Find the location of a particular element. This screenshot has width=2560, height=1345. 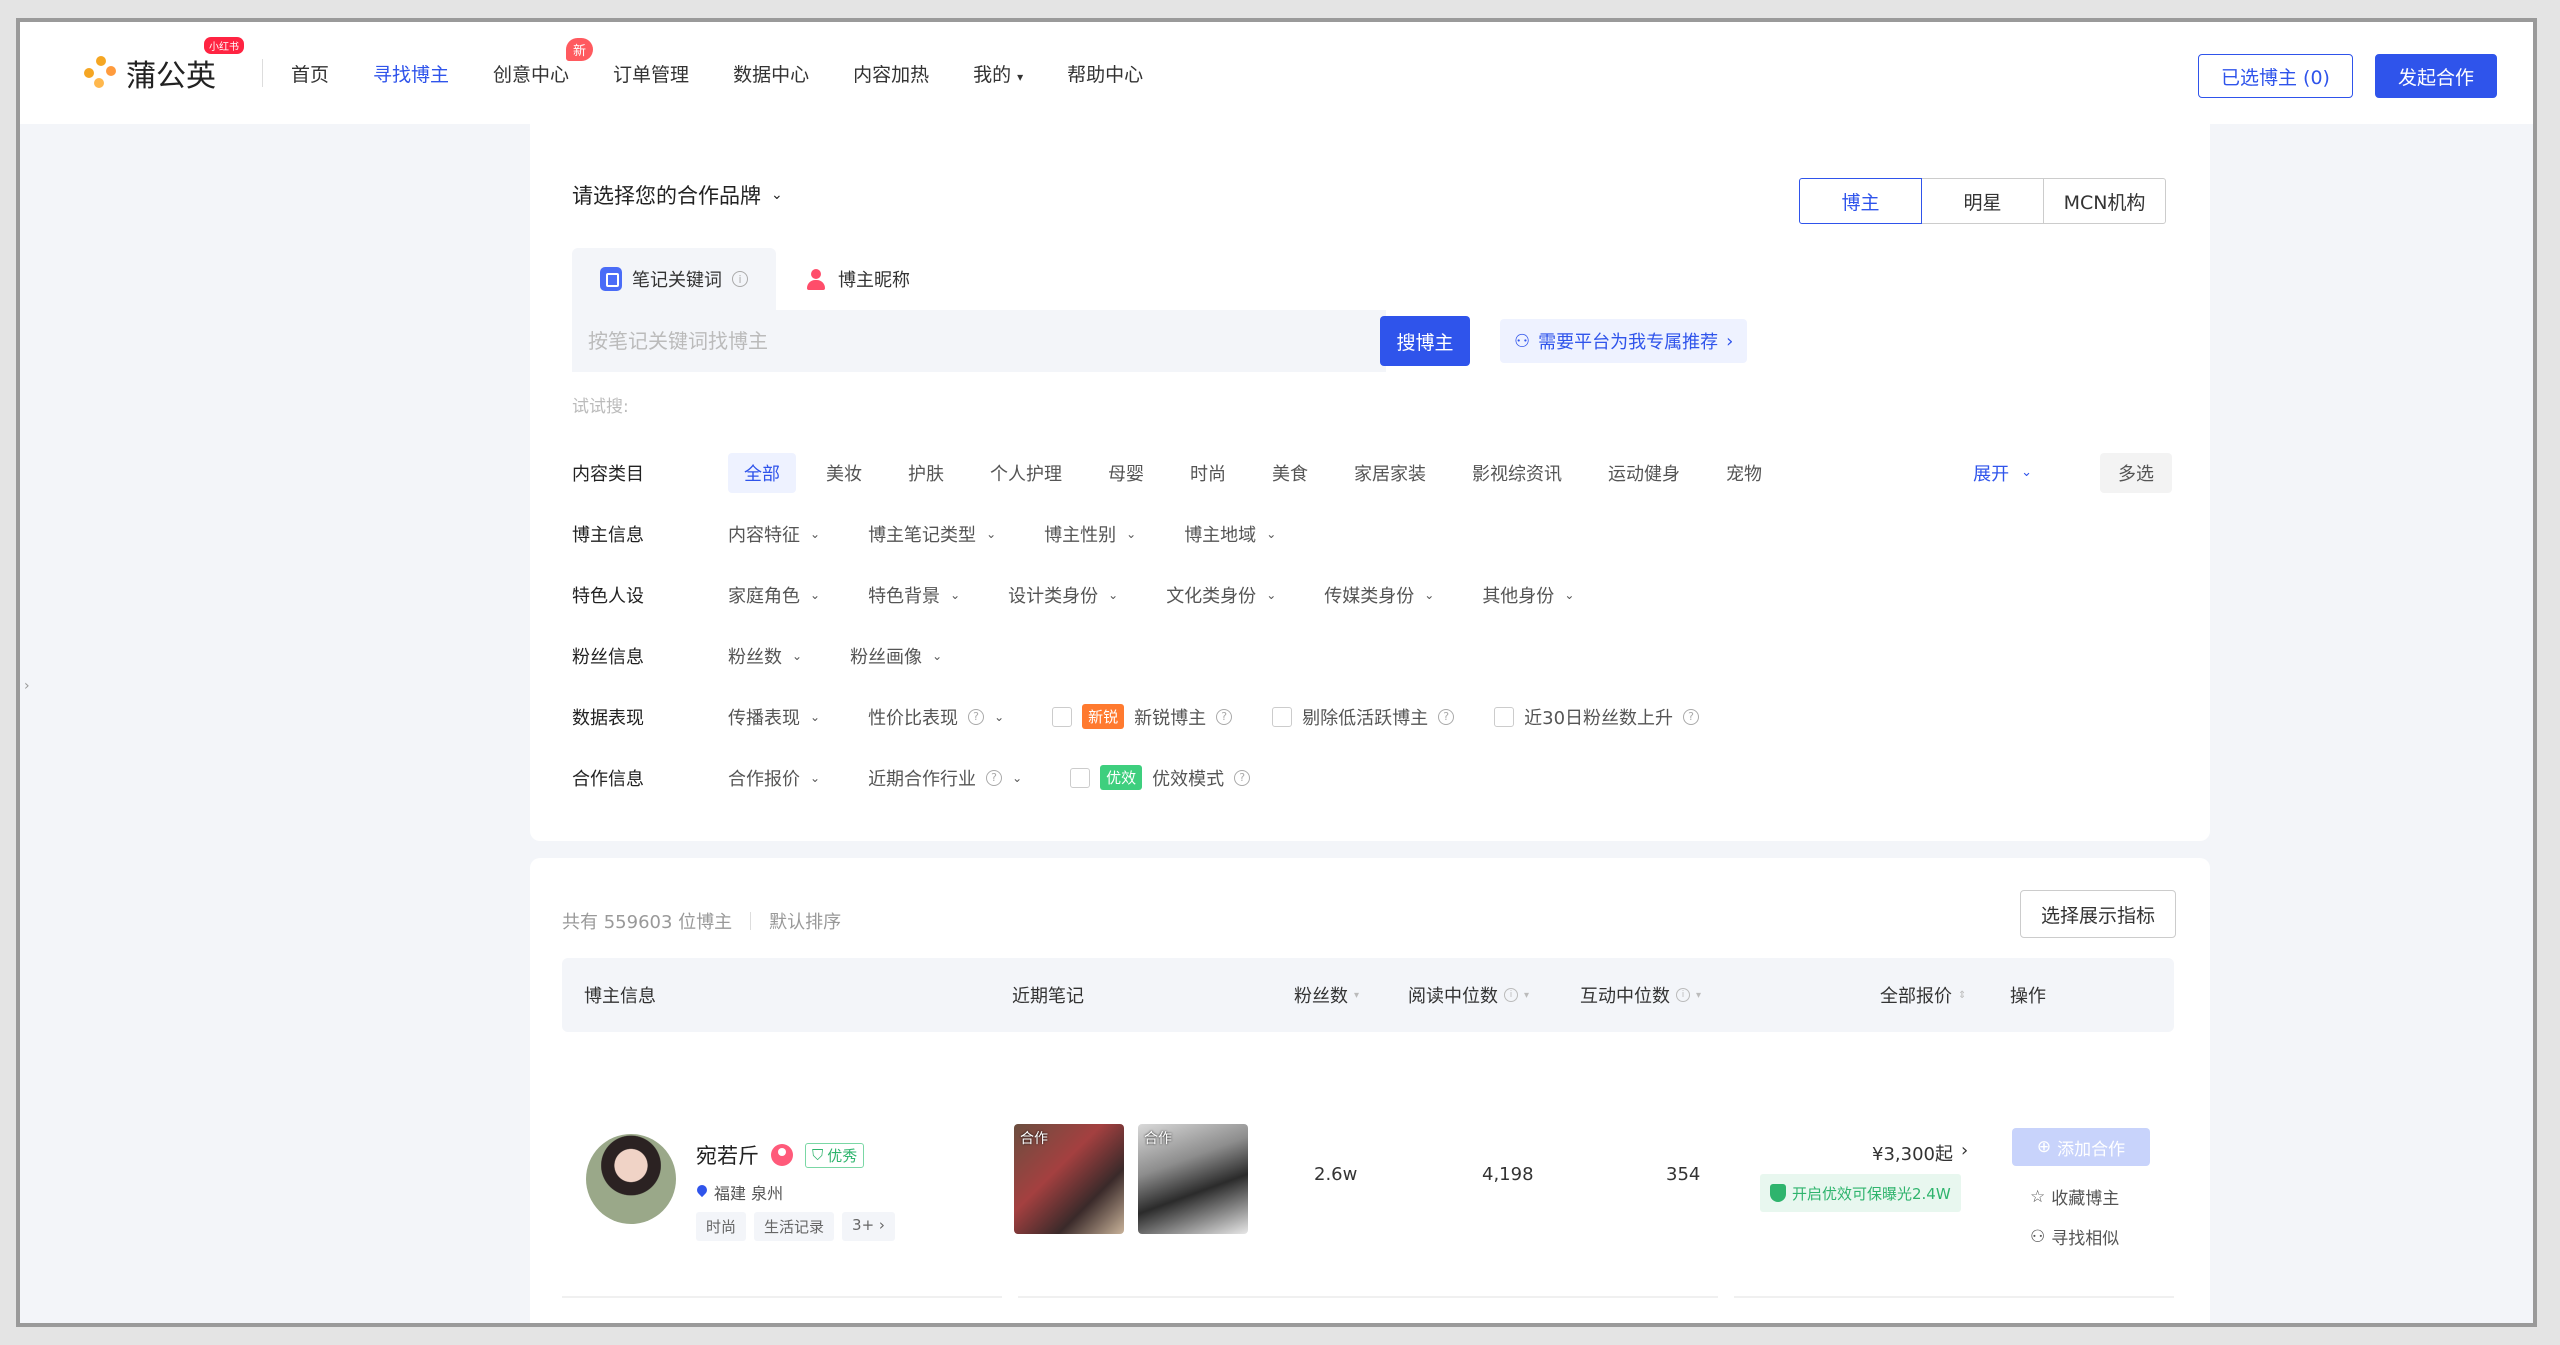

nav-mine: 我的 ▾ is located at coordinates (998, 73).